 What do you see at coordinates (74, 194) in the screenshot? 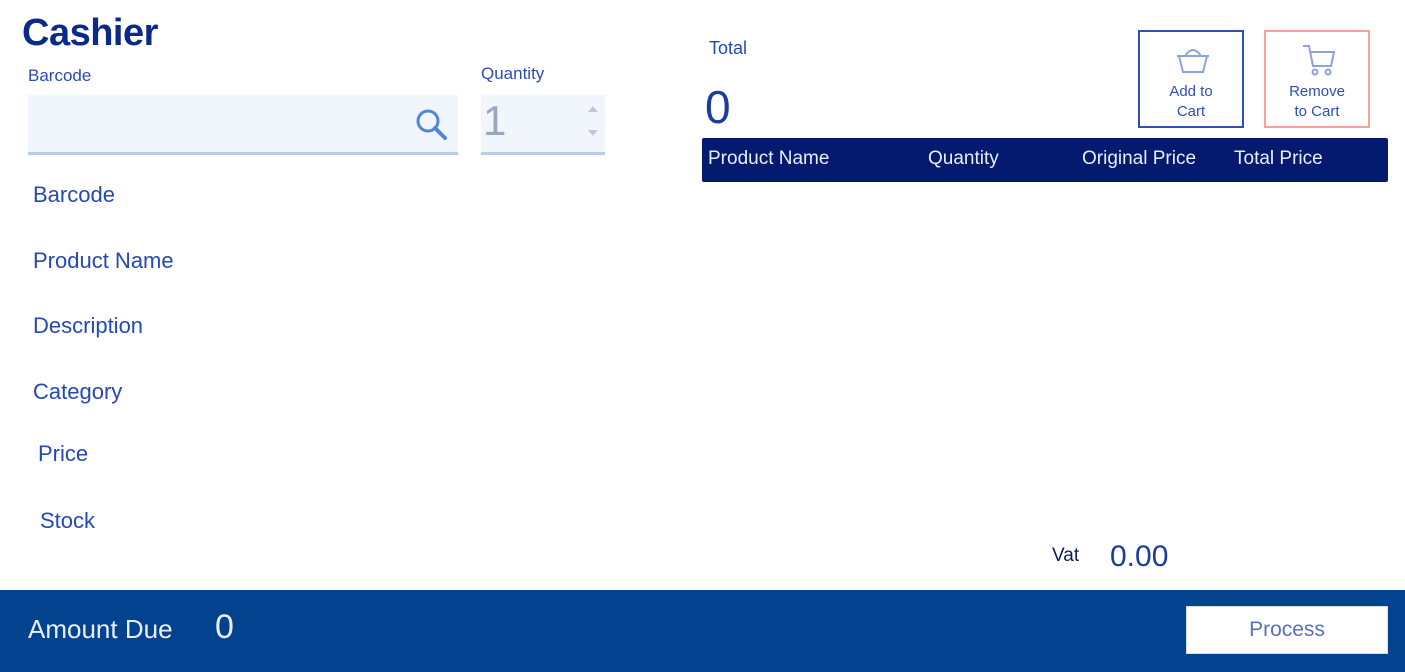
I see `detail-barcode-label: Barcode` at bounding box center [74, 194].